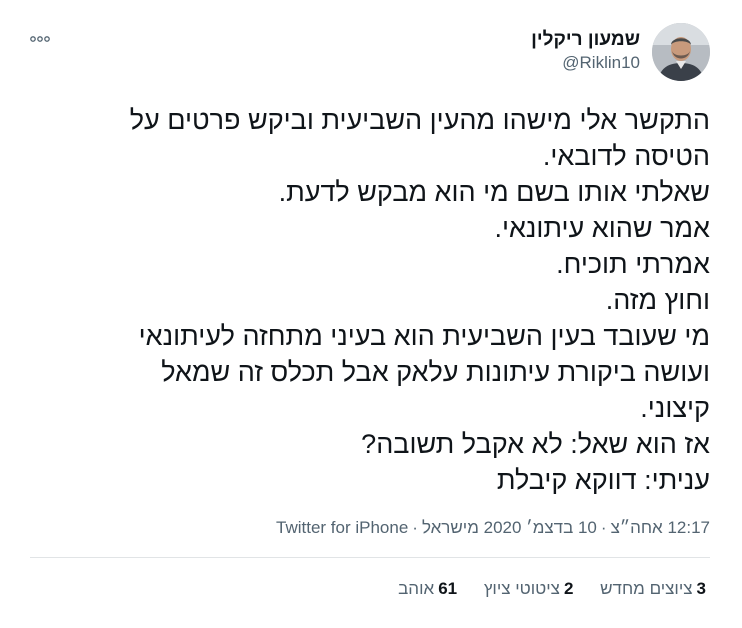  What do you see at coordinates (660, 527) in the screenshot?
I see `tweet-time: 12:17 אחה״צ` at bounding box center [660, 527].